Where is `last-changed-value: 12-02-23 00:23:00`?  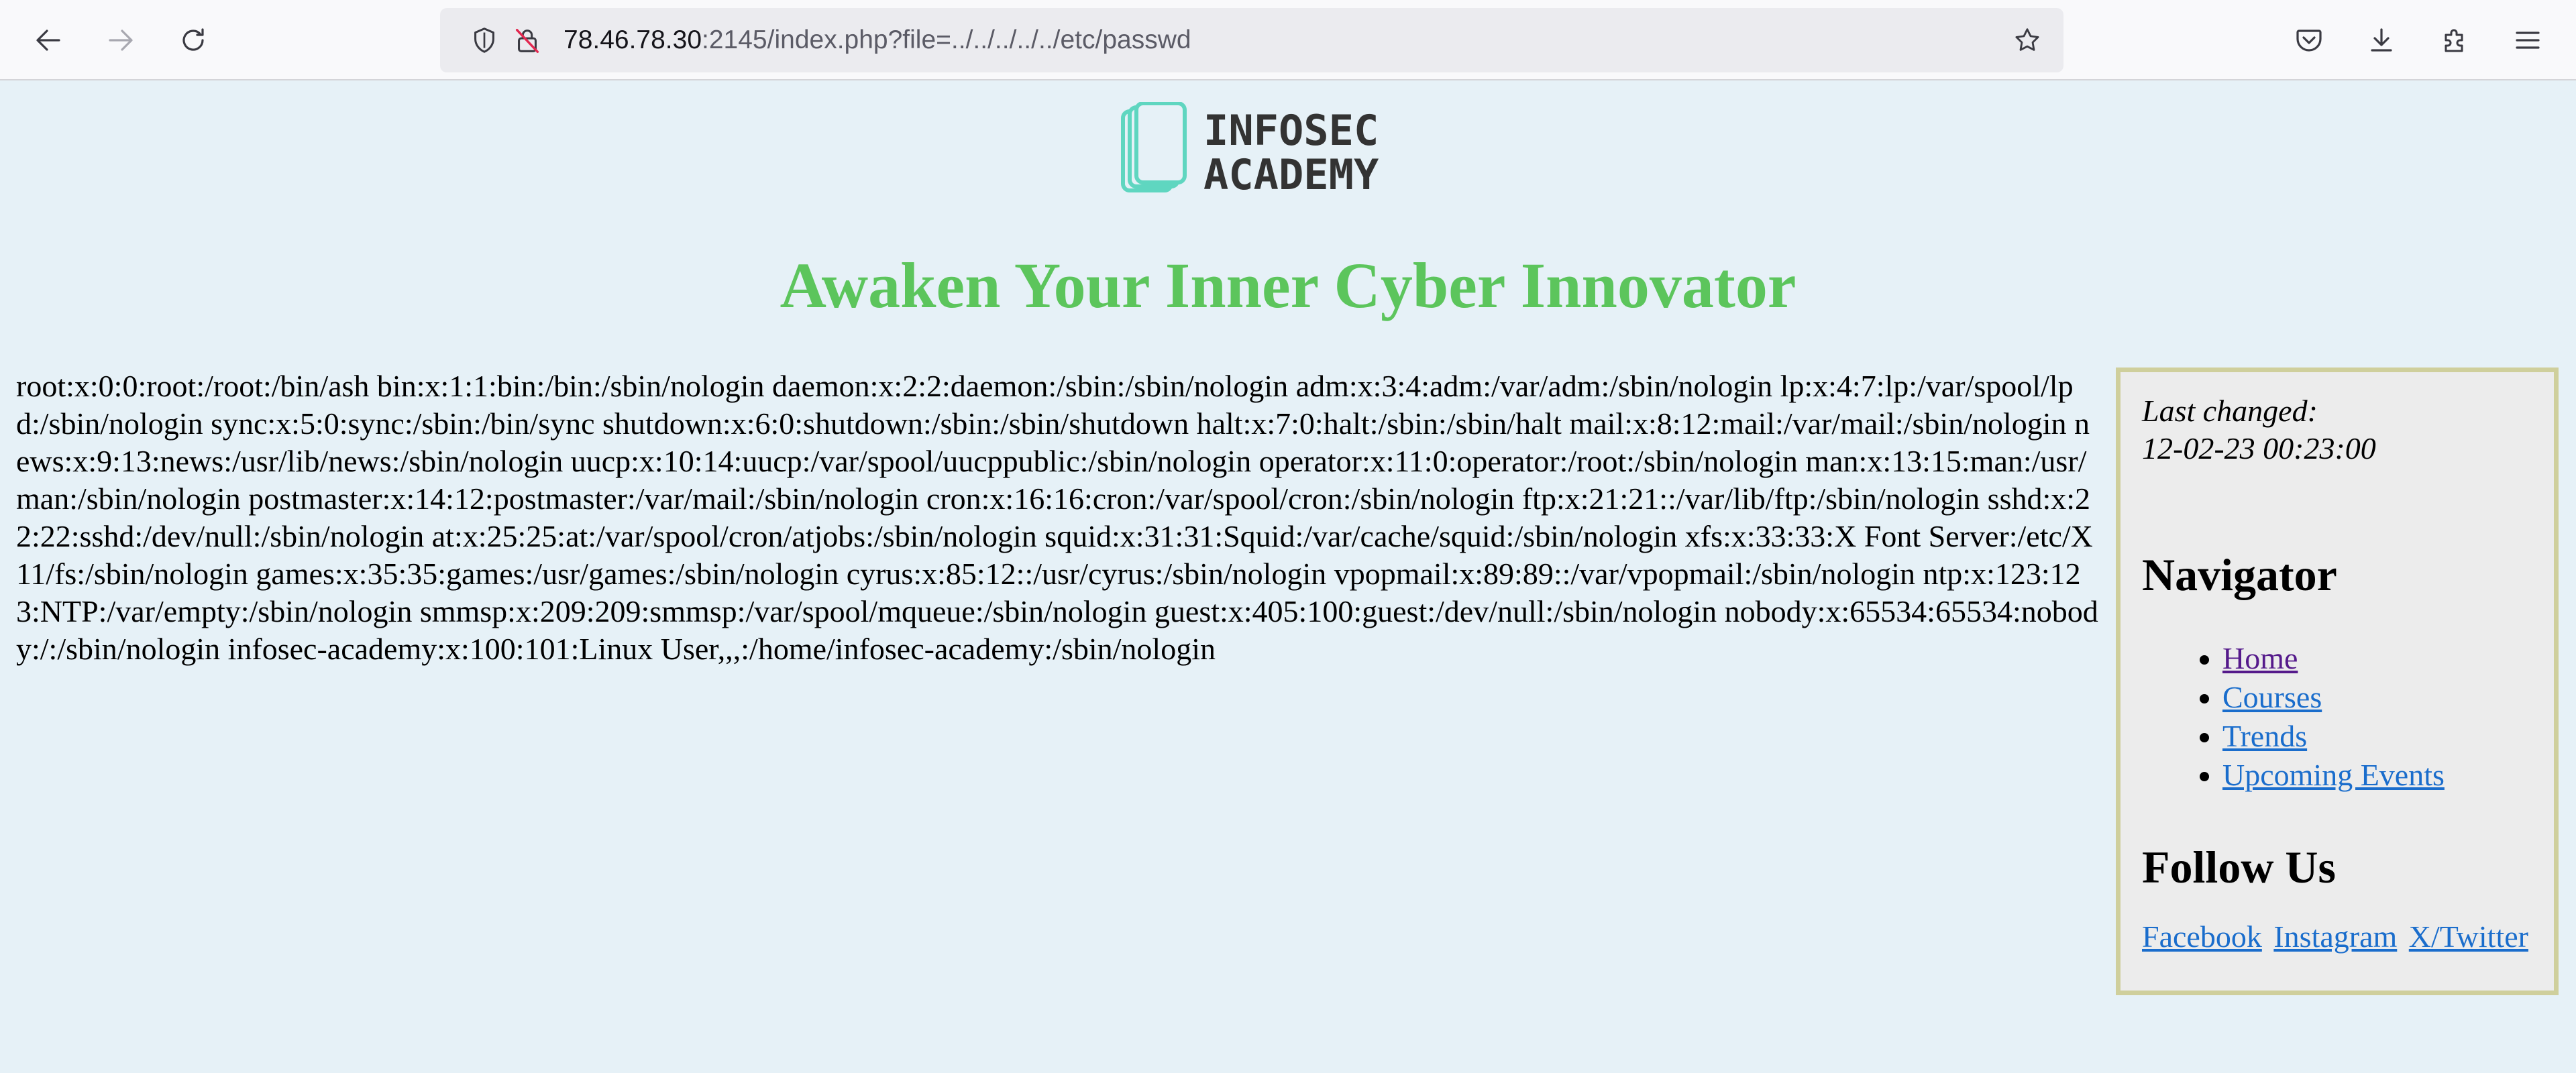 last-changed-value: 12-02-23 00:23:00 is located at coordinates (2259, 448).